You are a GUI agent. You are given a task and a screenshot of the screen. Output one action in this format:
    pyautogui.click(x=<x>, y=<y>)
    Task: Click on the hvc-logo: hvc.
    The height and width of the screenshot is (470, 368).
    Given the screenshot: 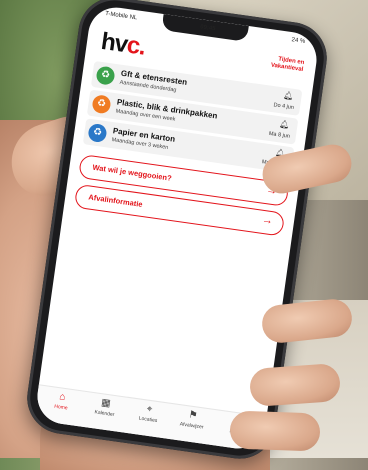 What is the action you would take?
    pyautogui.click(x=122, y=45)
    